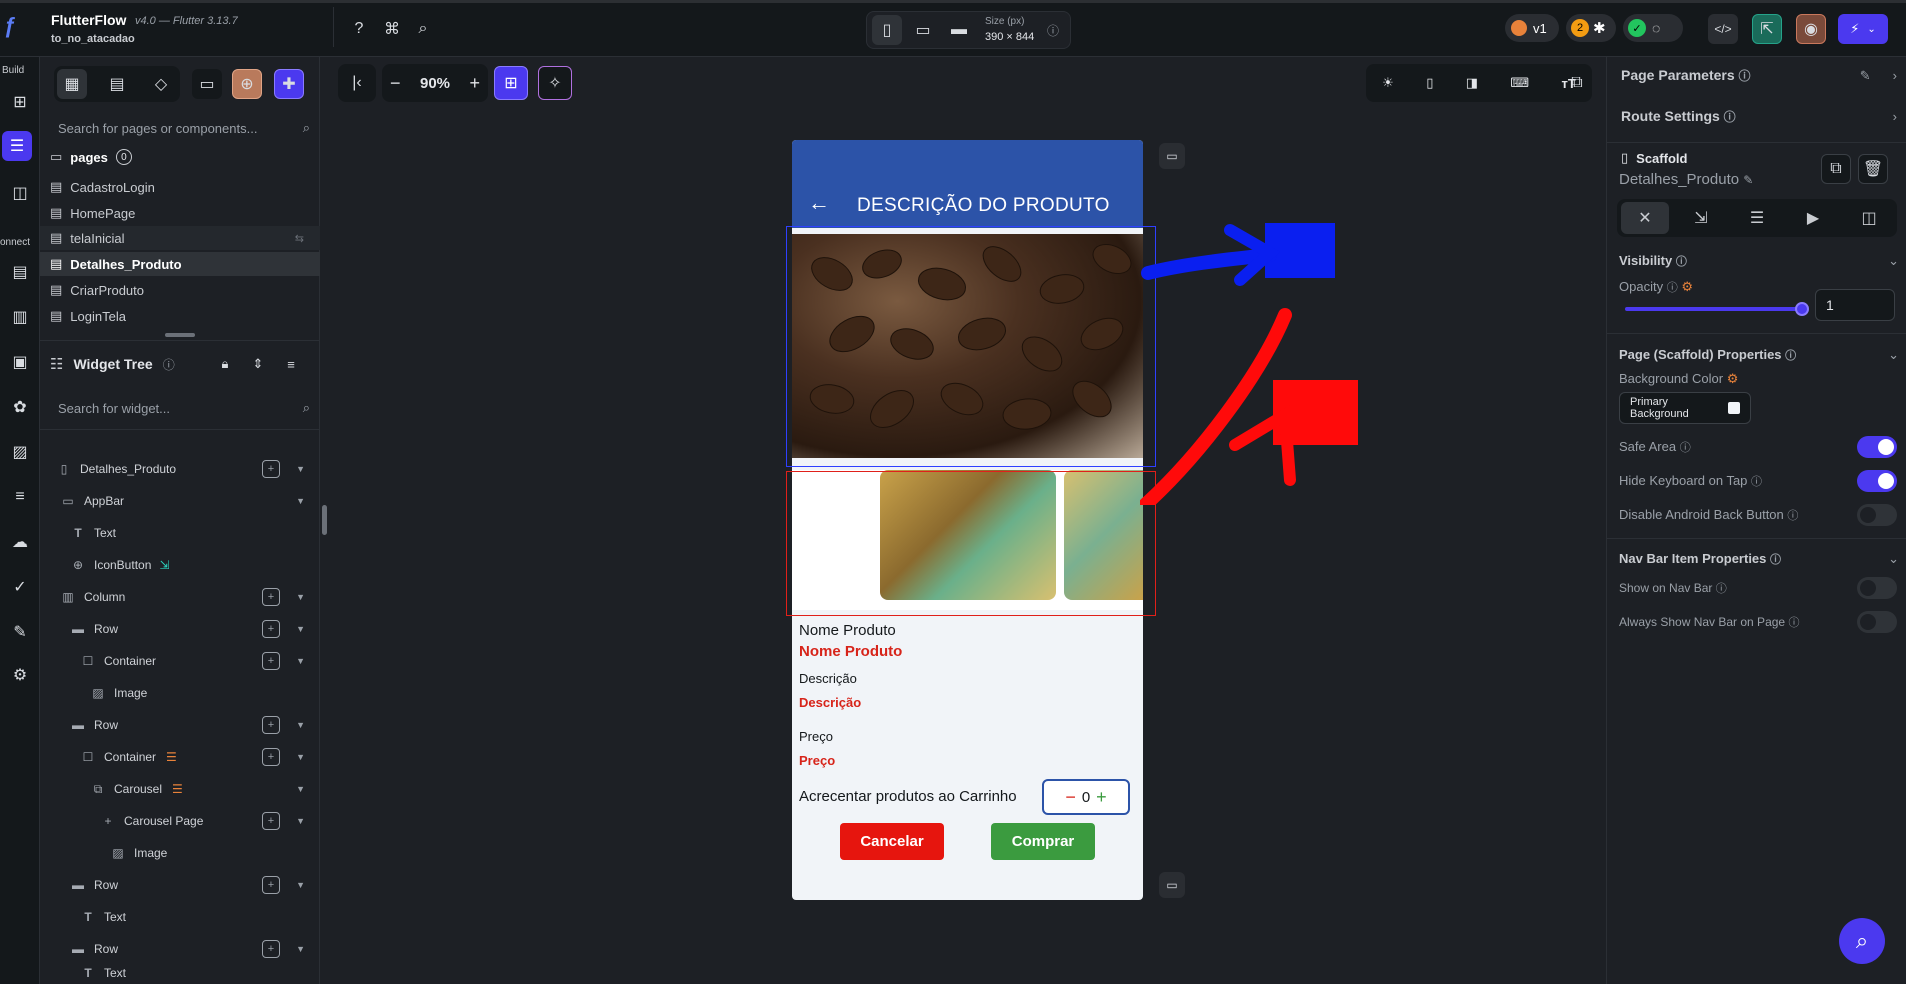  Describe the element at coordinates (359, 29) in the screenshot. I see `help-icon: ?` at that location.